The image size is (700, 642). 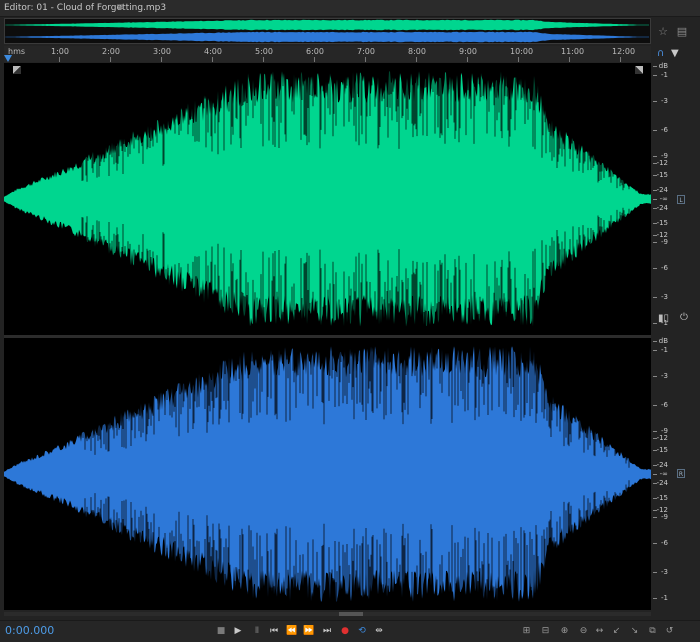 I want to click on scrollbar-thumb, so click(x=351, y=614).